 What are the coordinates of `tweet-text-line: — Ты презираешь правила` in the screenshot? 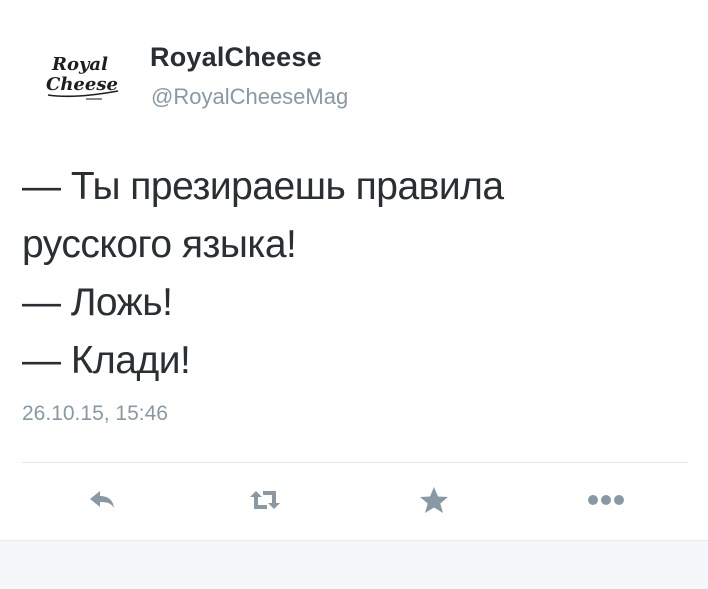 It's located at (263, 186).